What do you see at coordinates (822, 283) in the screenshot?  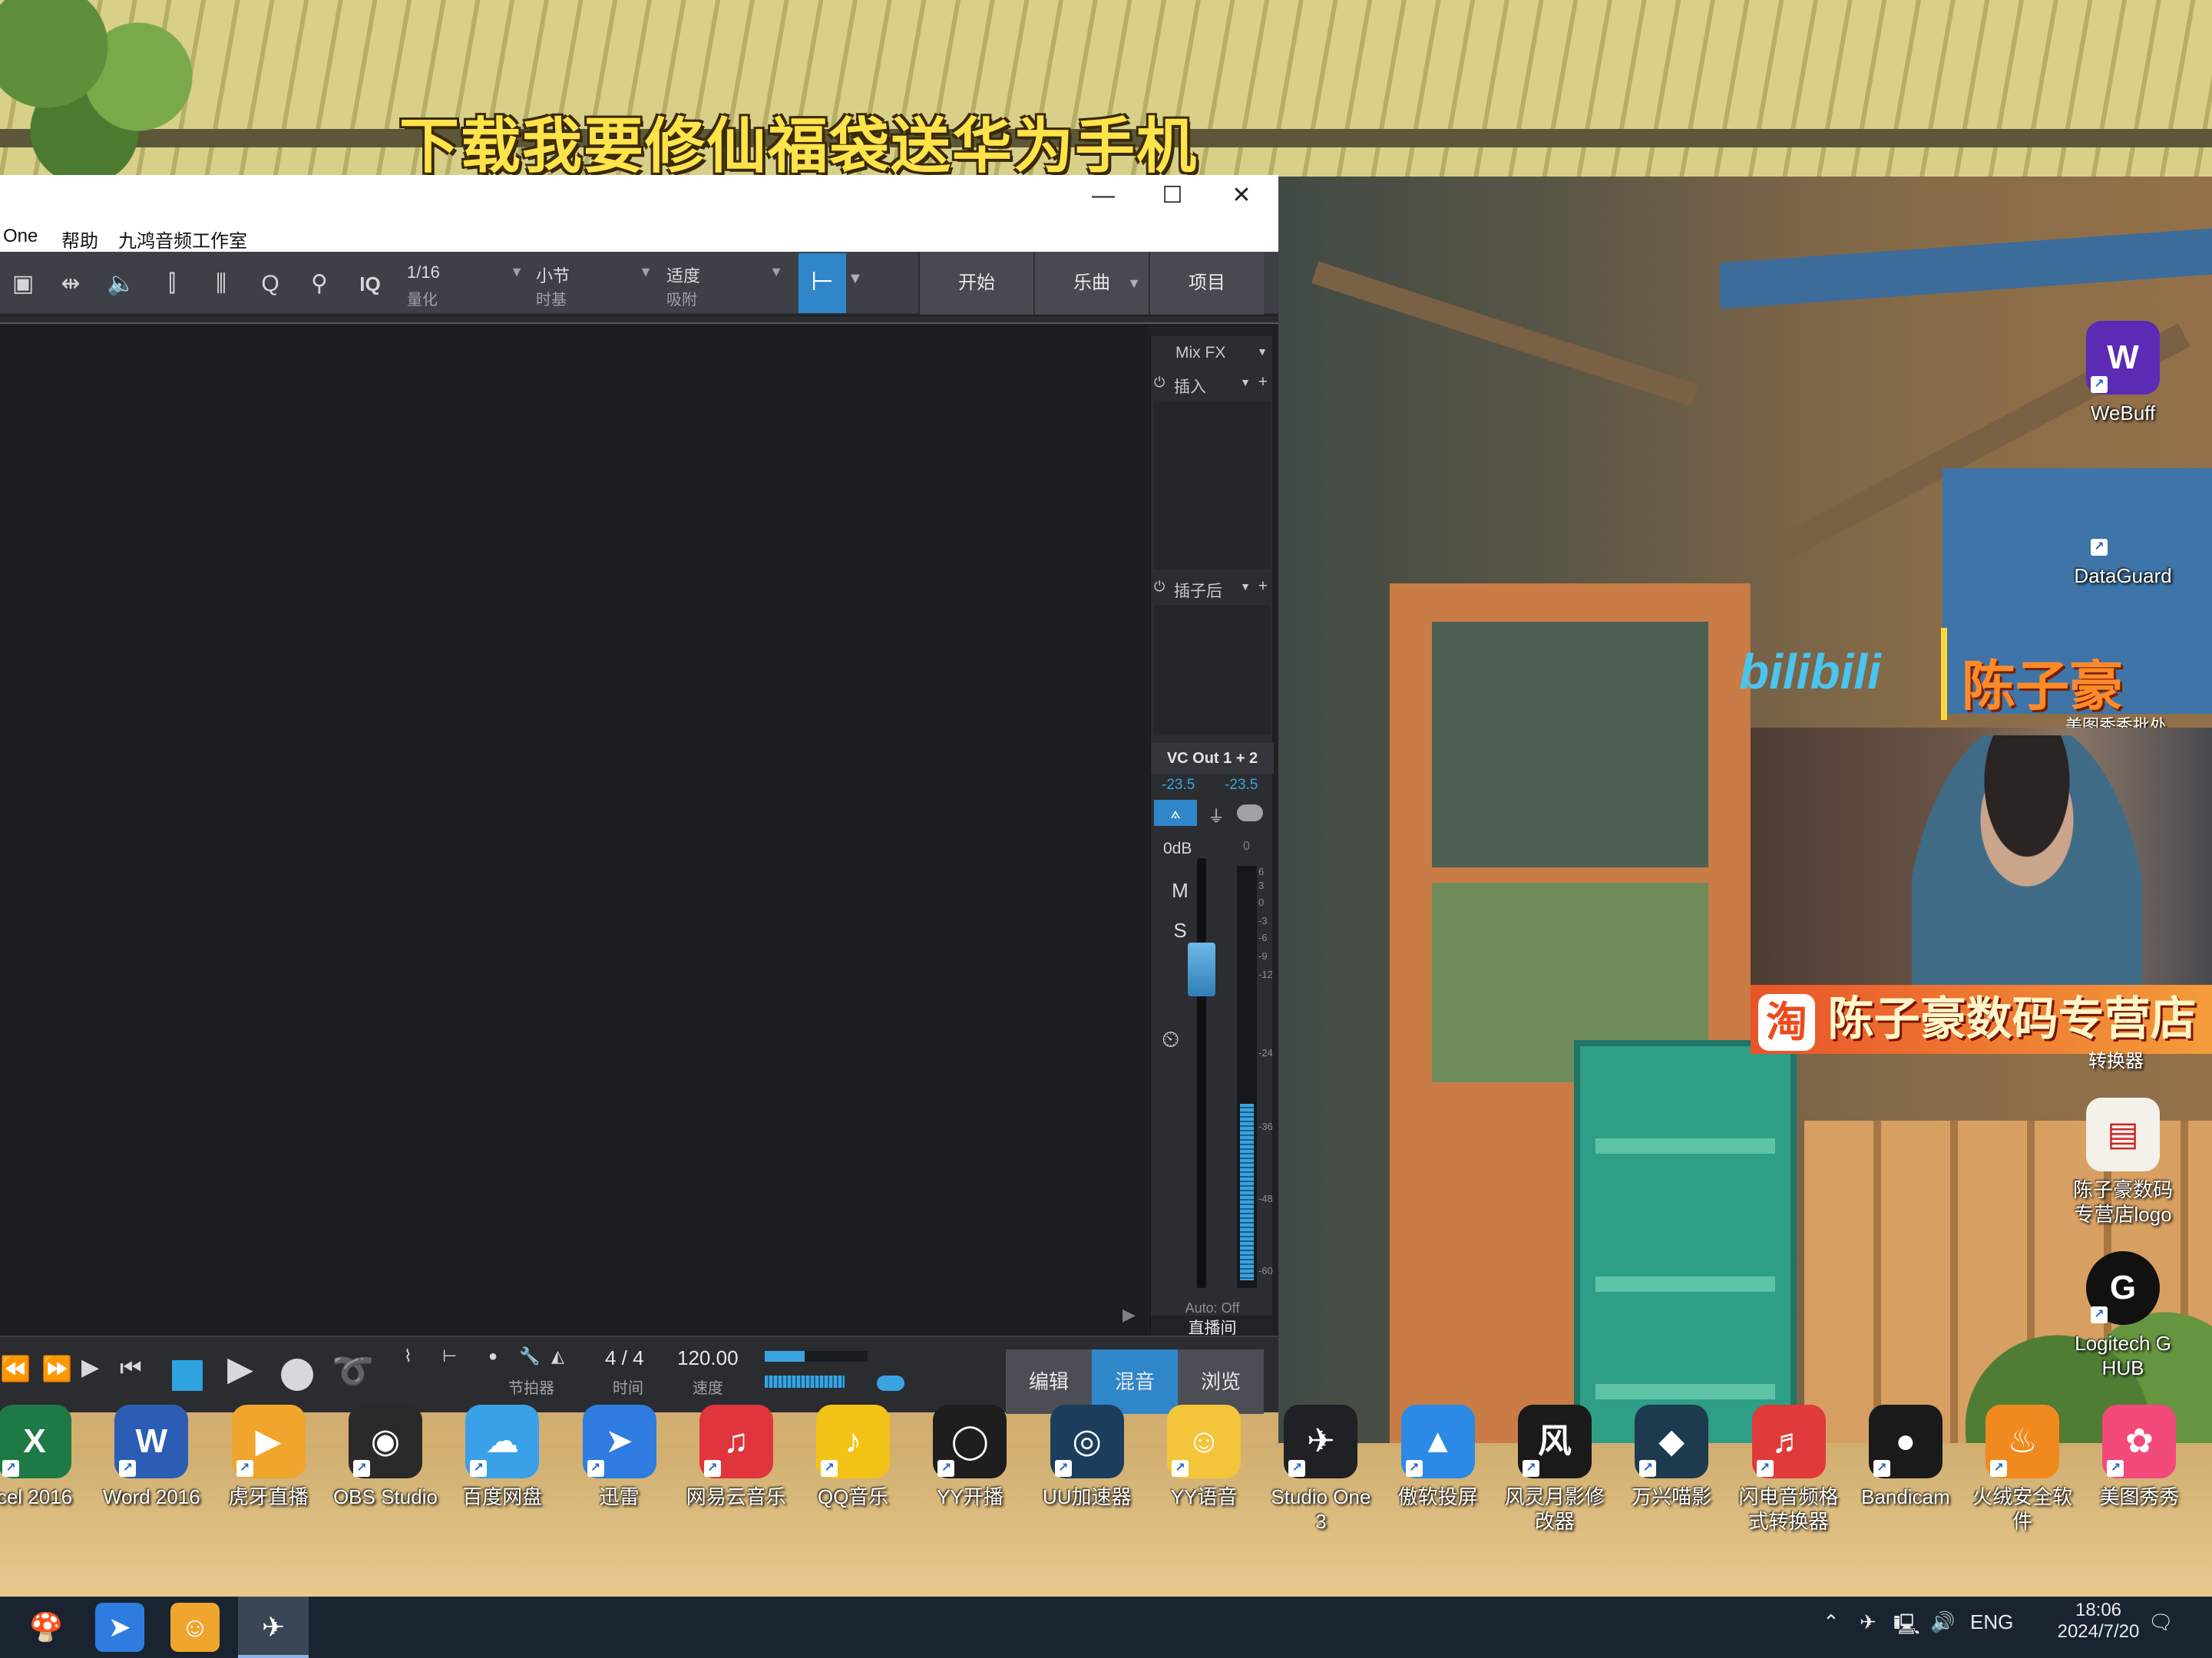 I see `snap-toggle-button: ⊢` at bounding box center [822, 283].